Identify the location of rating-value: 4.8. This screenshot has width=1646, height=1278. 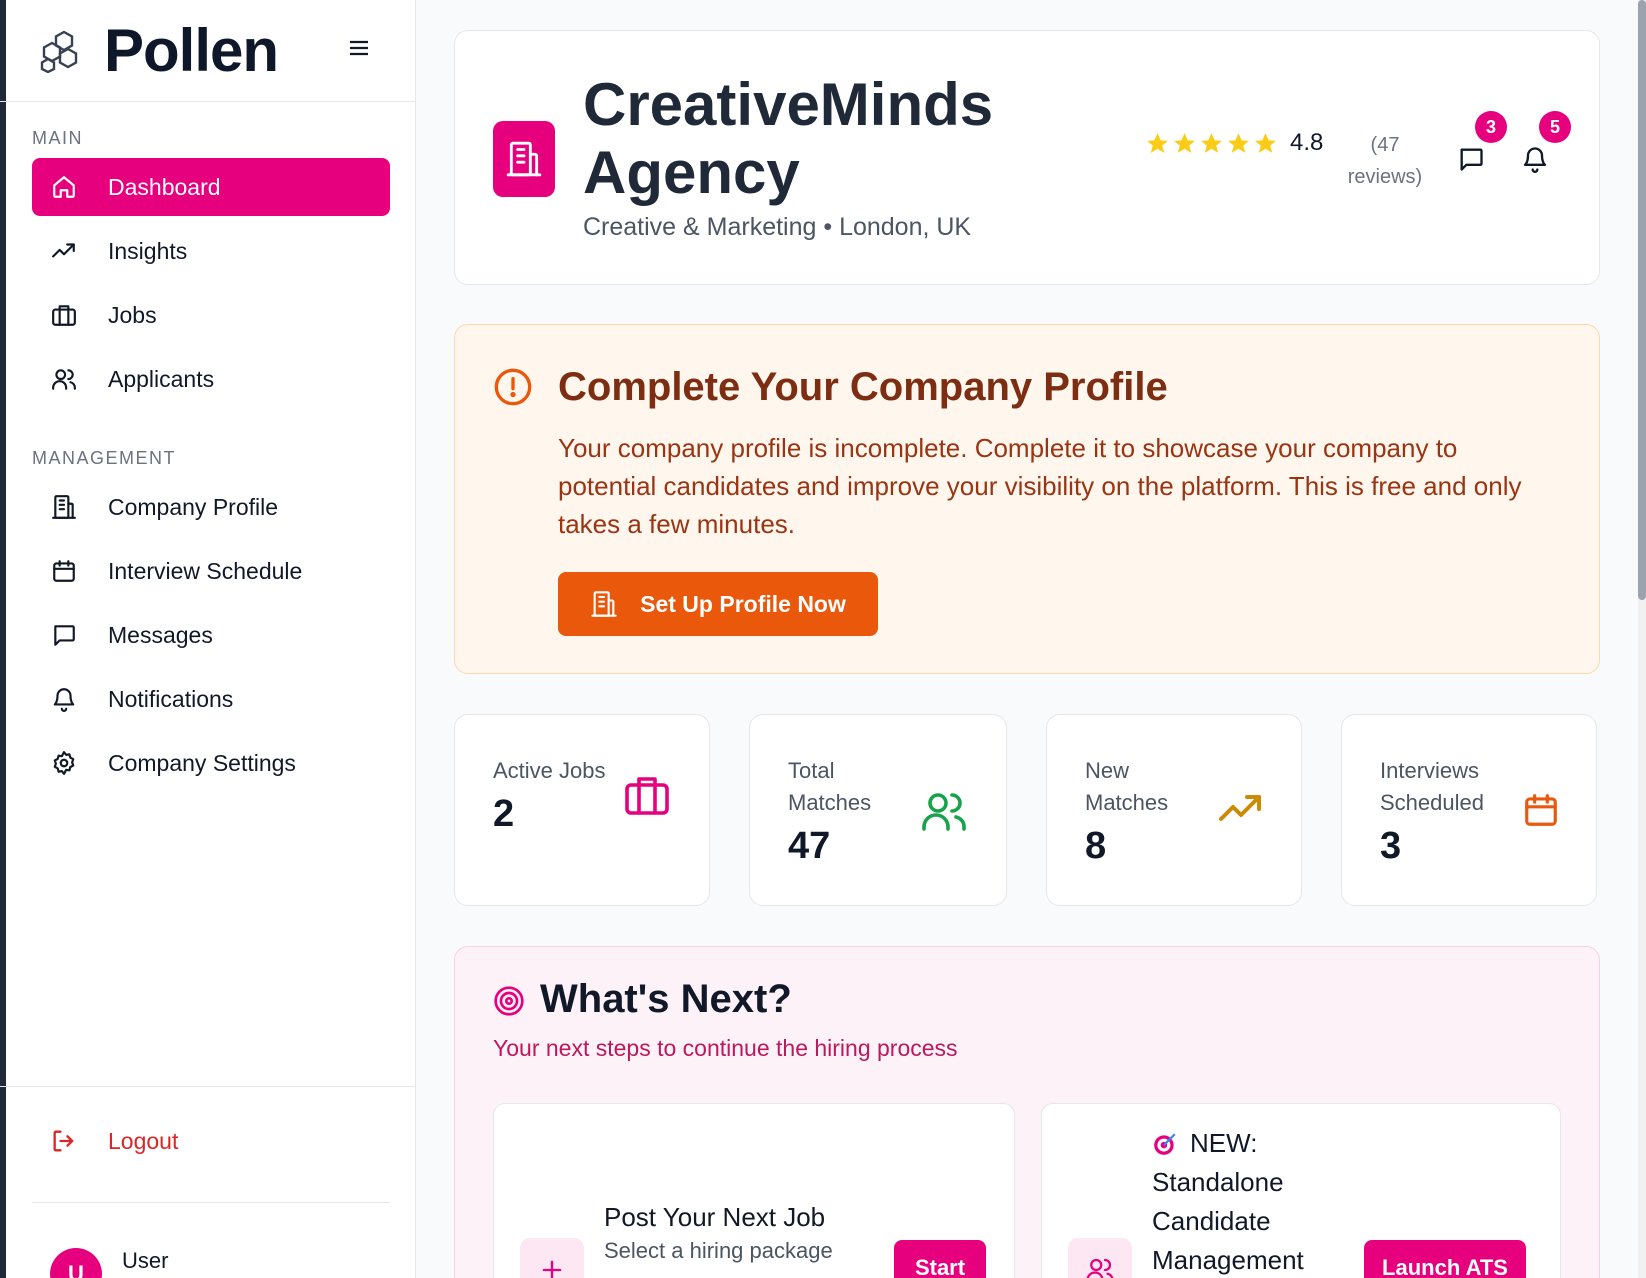
(1307, 142).